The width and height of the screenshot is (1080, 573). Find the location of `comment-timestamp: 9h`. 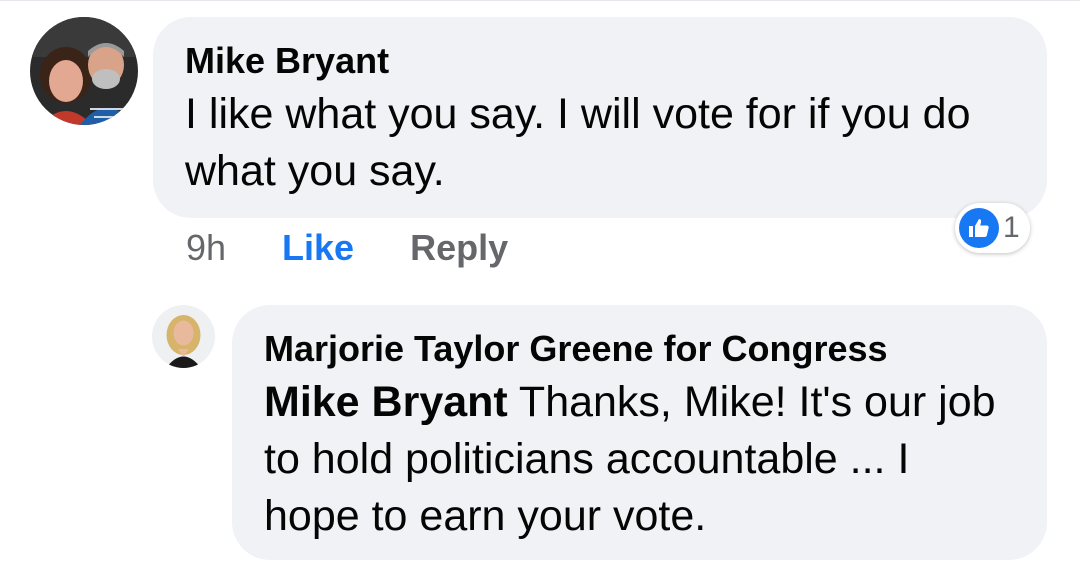

comment-timestamp: 9h is located at coordinates (206, 248).